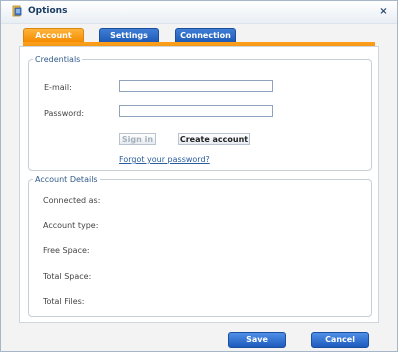  I want to click on email-field, so click(196, 86).